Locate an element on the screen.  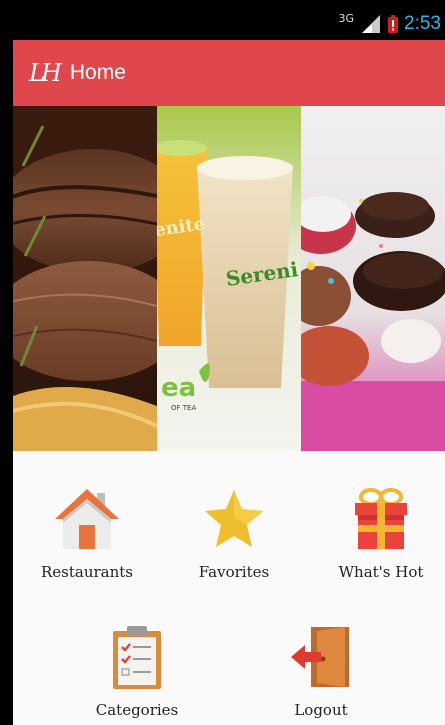
menu-item-favorites: Favorites is located at coordinates (234, 533).